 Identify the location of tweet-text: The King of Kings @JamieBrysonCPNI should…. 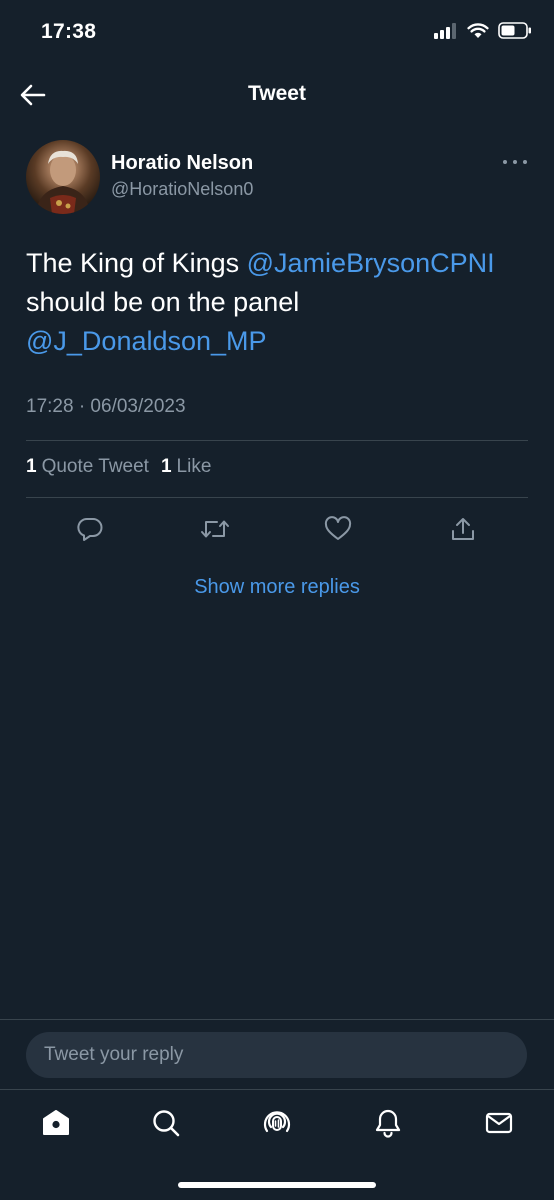
(281, 302).